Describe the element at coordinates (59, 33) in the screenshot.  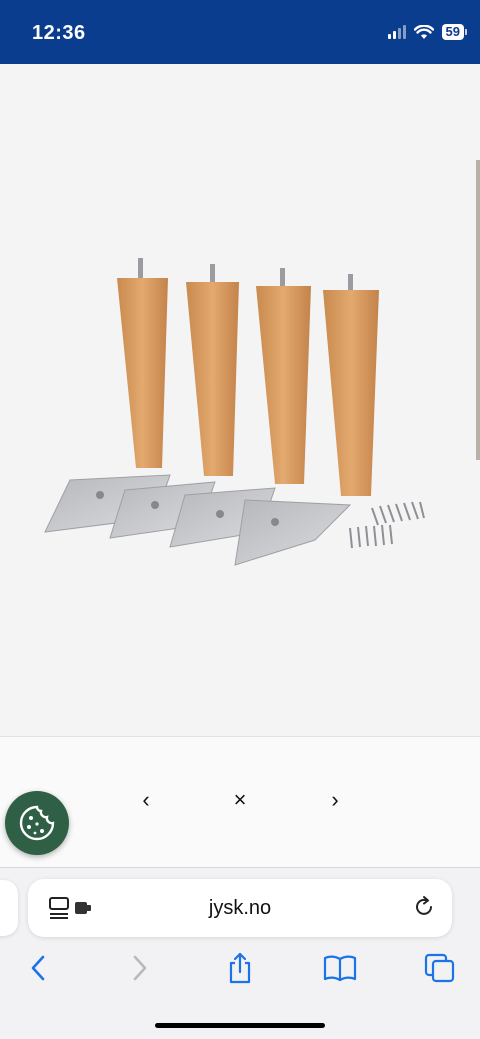
I see `status-time: 12:36` at that location.